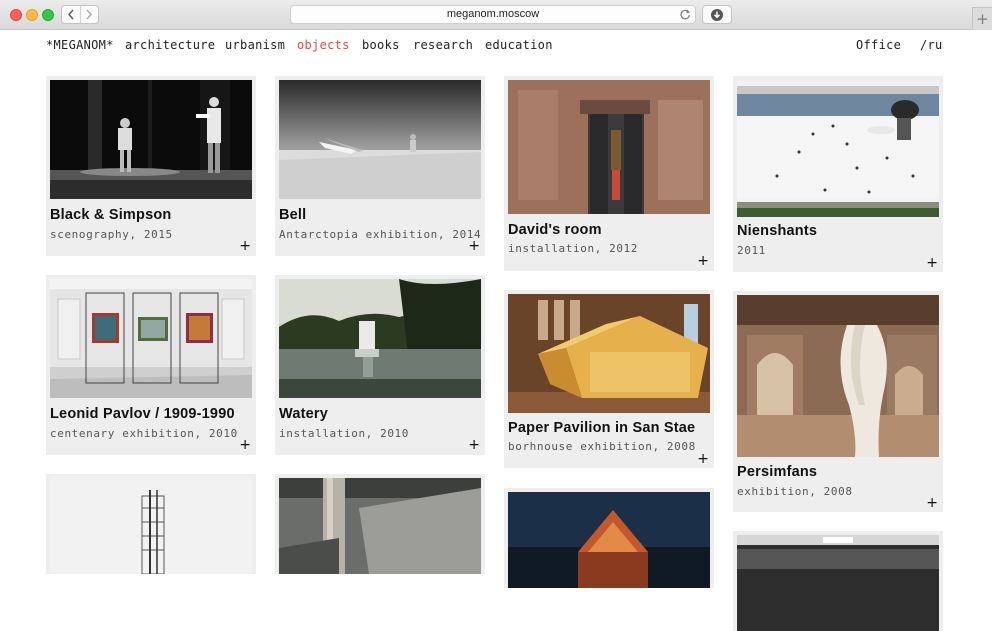  What do you see at coordinates (685, 14) in the screenshot?
I see `reload-icon` at bounding box center [685, 14].